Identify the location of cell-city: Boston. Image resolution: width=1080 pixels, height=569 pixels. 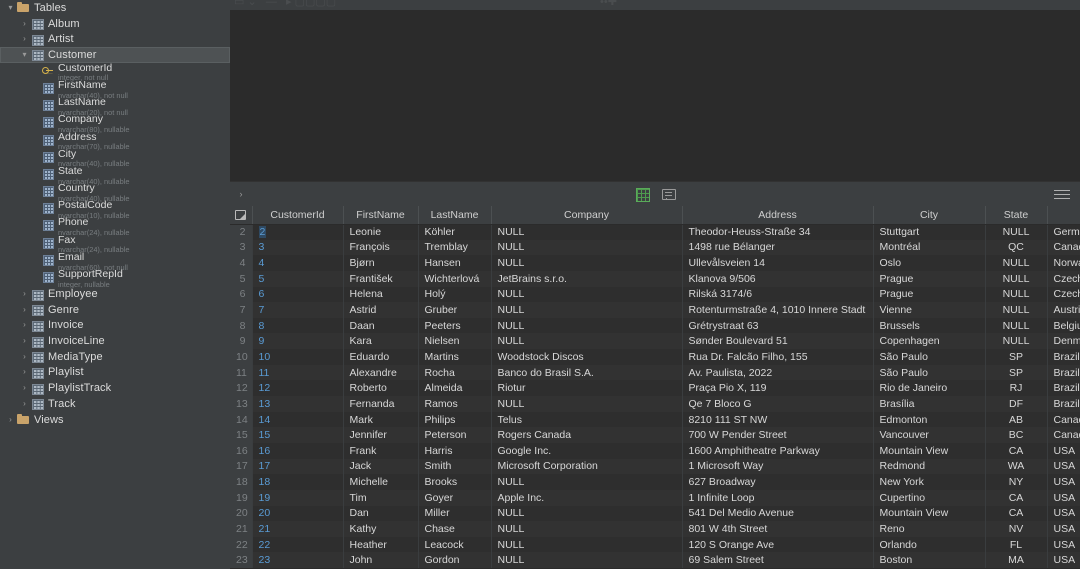
(929, 560).